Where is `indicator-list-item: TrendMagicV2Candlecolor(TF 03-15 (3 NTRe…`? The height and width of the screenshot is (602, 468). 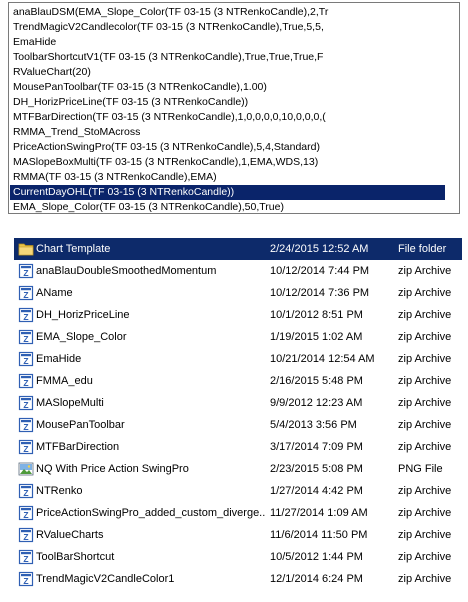 indicator-list-item: TrendMagicV2Candlecolor(TF 03-15 (3 NTRe… is located at coordinates (227, 27).